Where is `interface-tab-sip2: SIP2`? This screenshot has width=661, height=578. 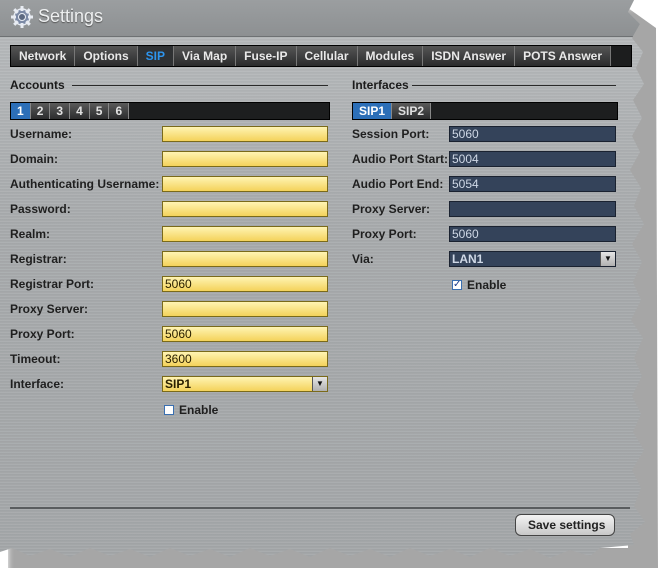 interface-tab-sip2: SIP2 is located at coordinates (412, 111).